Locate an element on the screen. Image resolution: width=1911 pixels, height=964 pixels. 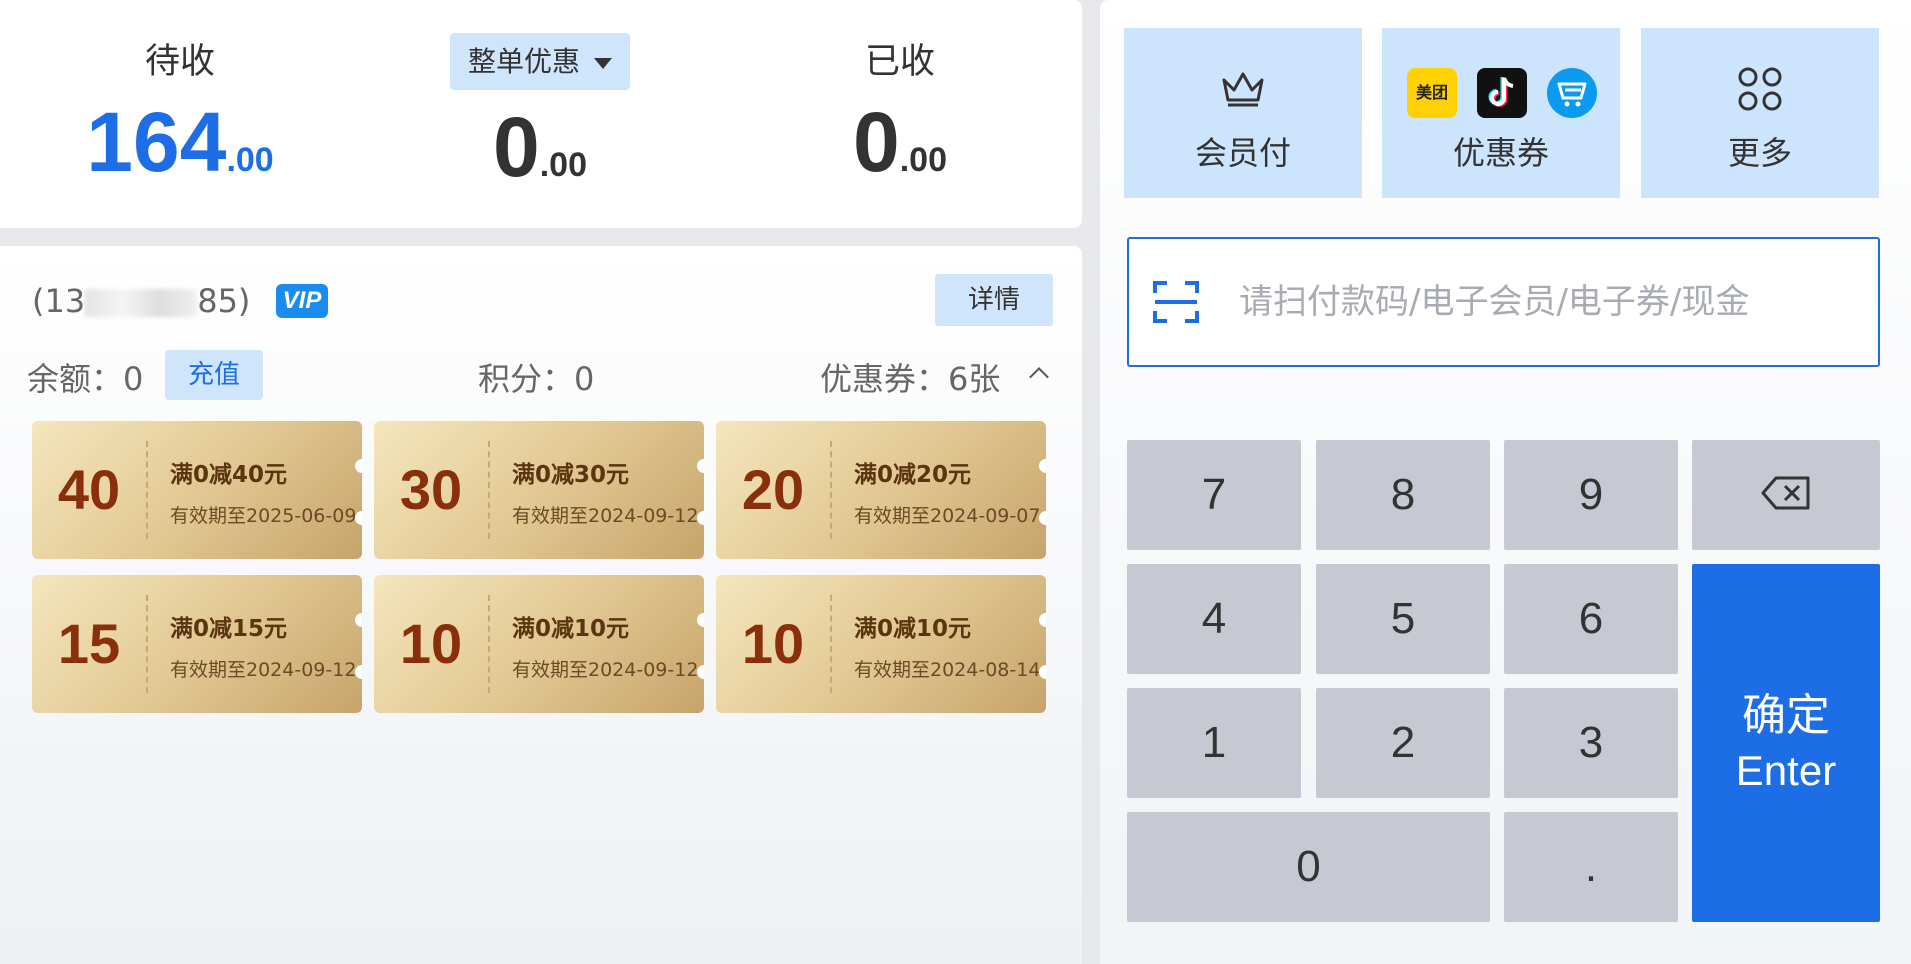
coupon-amount: 30 is located at coordinates (431, 489).